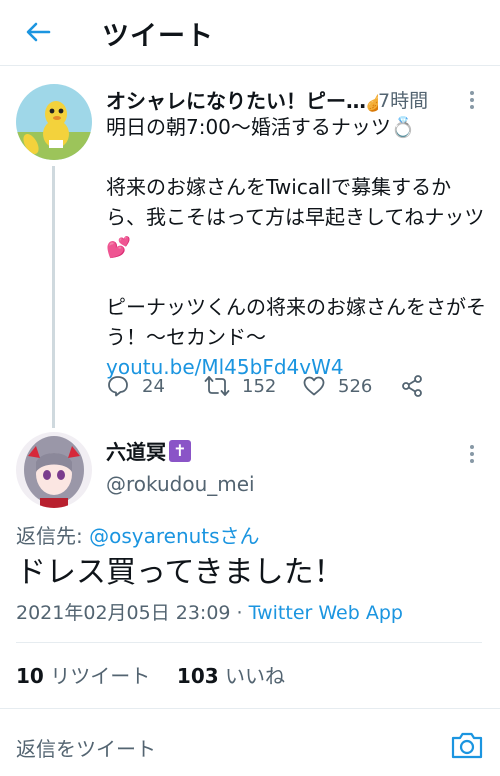 This screenshot has height=776, width=500. What do you see at coordinates (240, 386) in the screenshot?
I see `retweet-action: 152` at bounding box center [240, 386].